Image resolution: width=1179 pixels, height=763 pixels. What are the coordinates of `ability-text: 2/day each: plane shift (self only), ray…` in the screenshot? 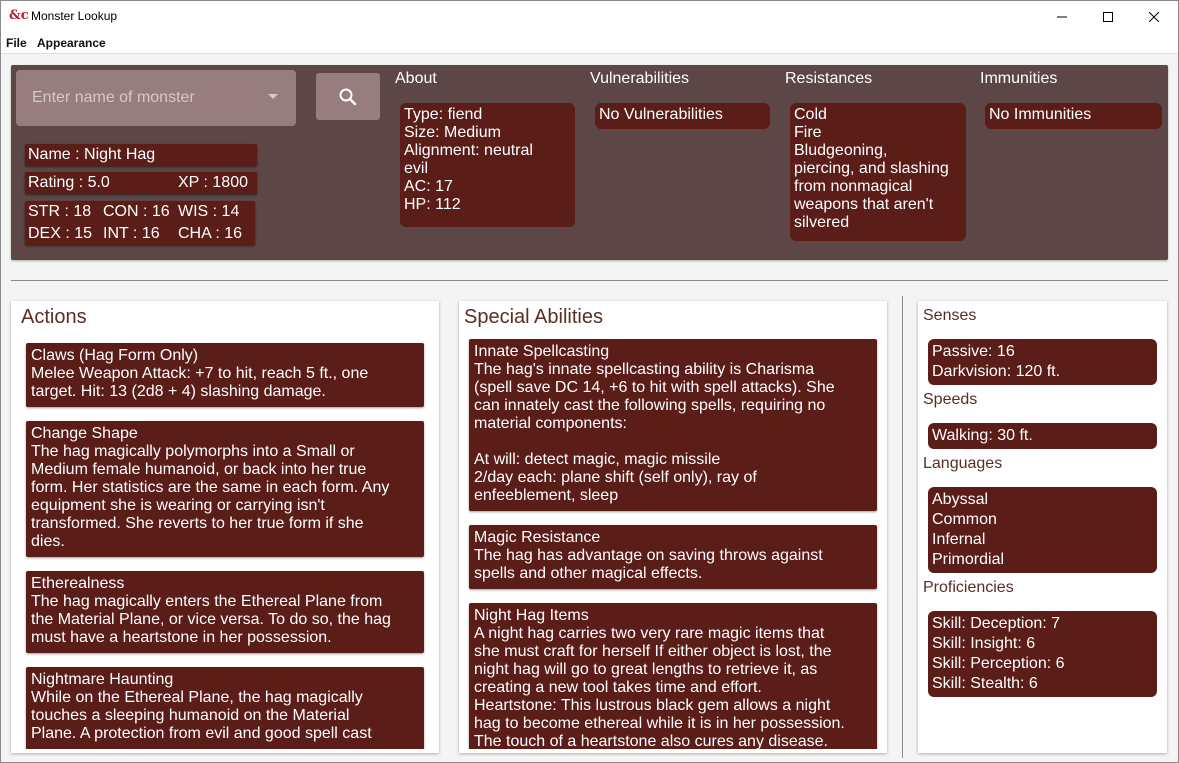 It's located at (615, 477).